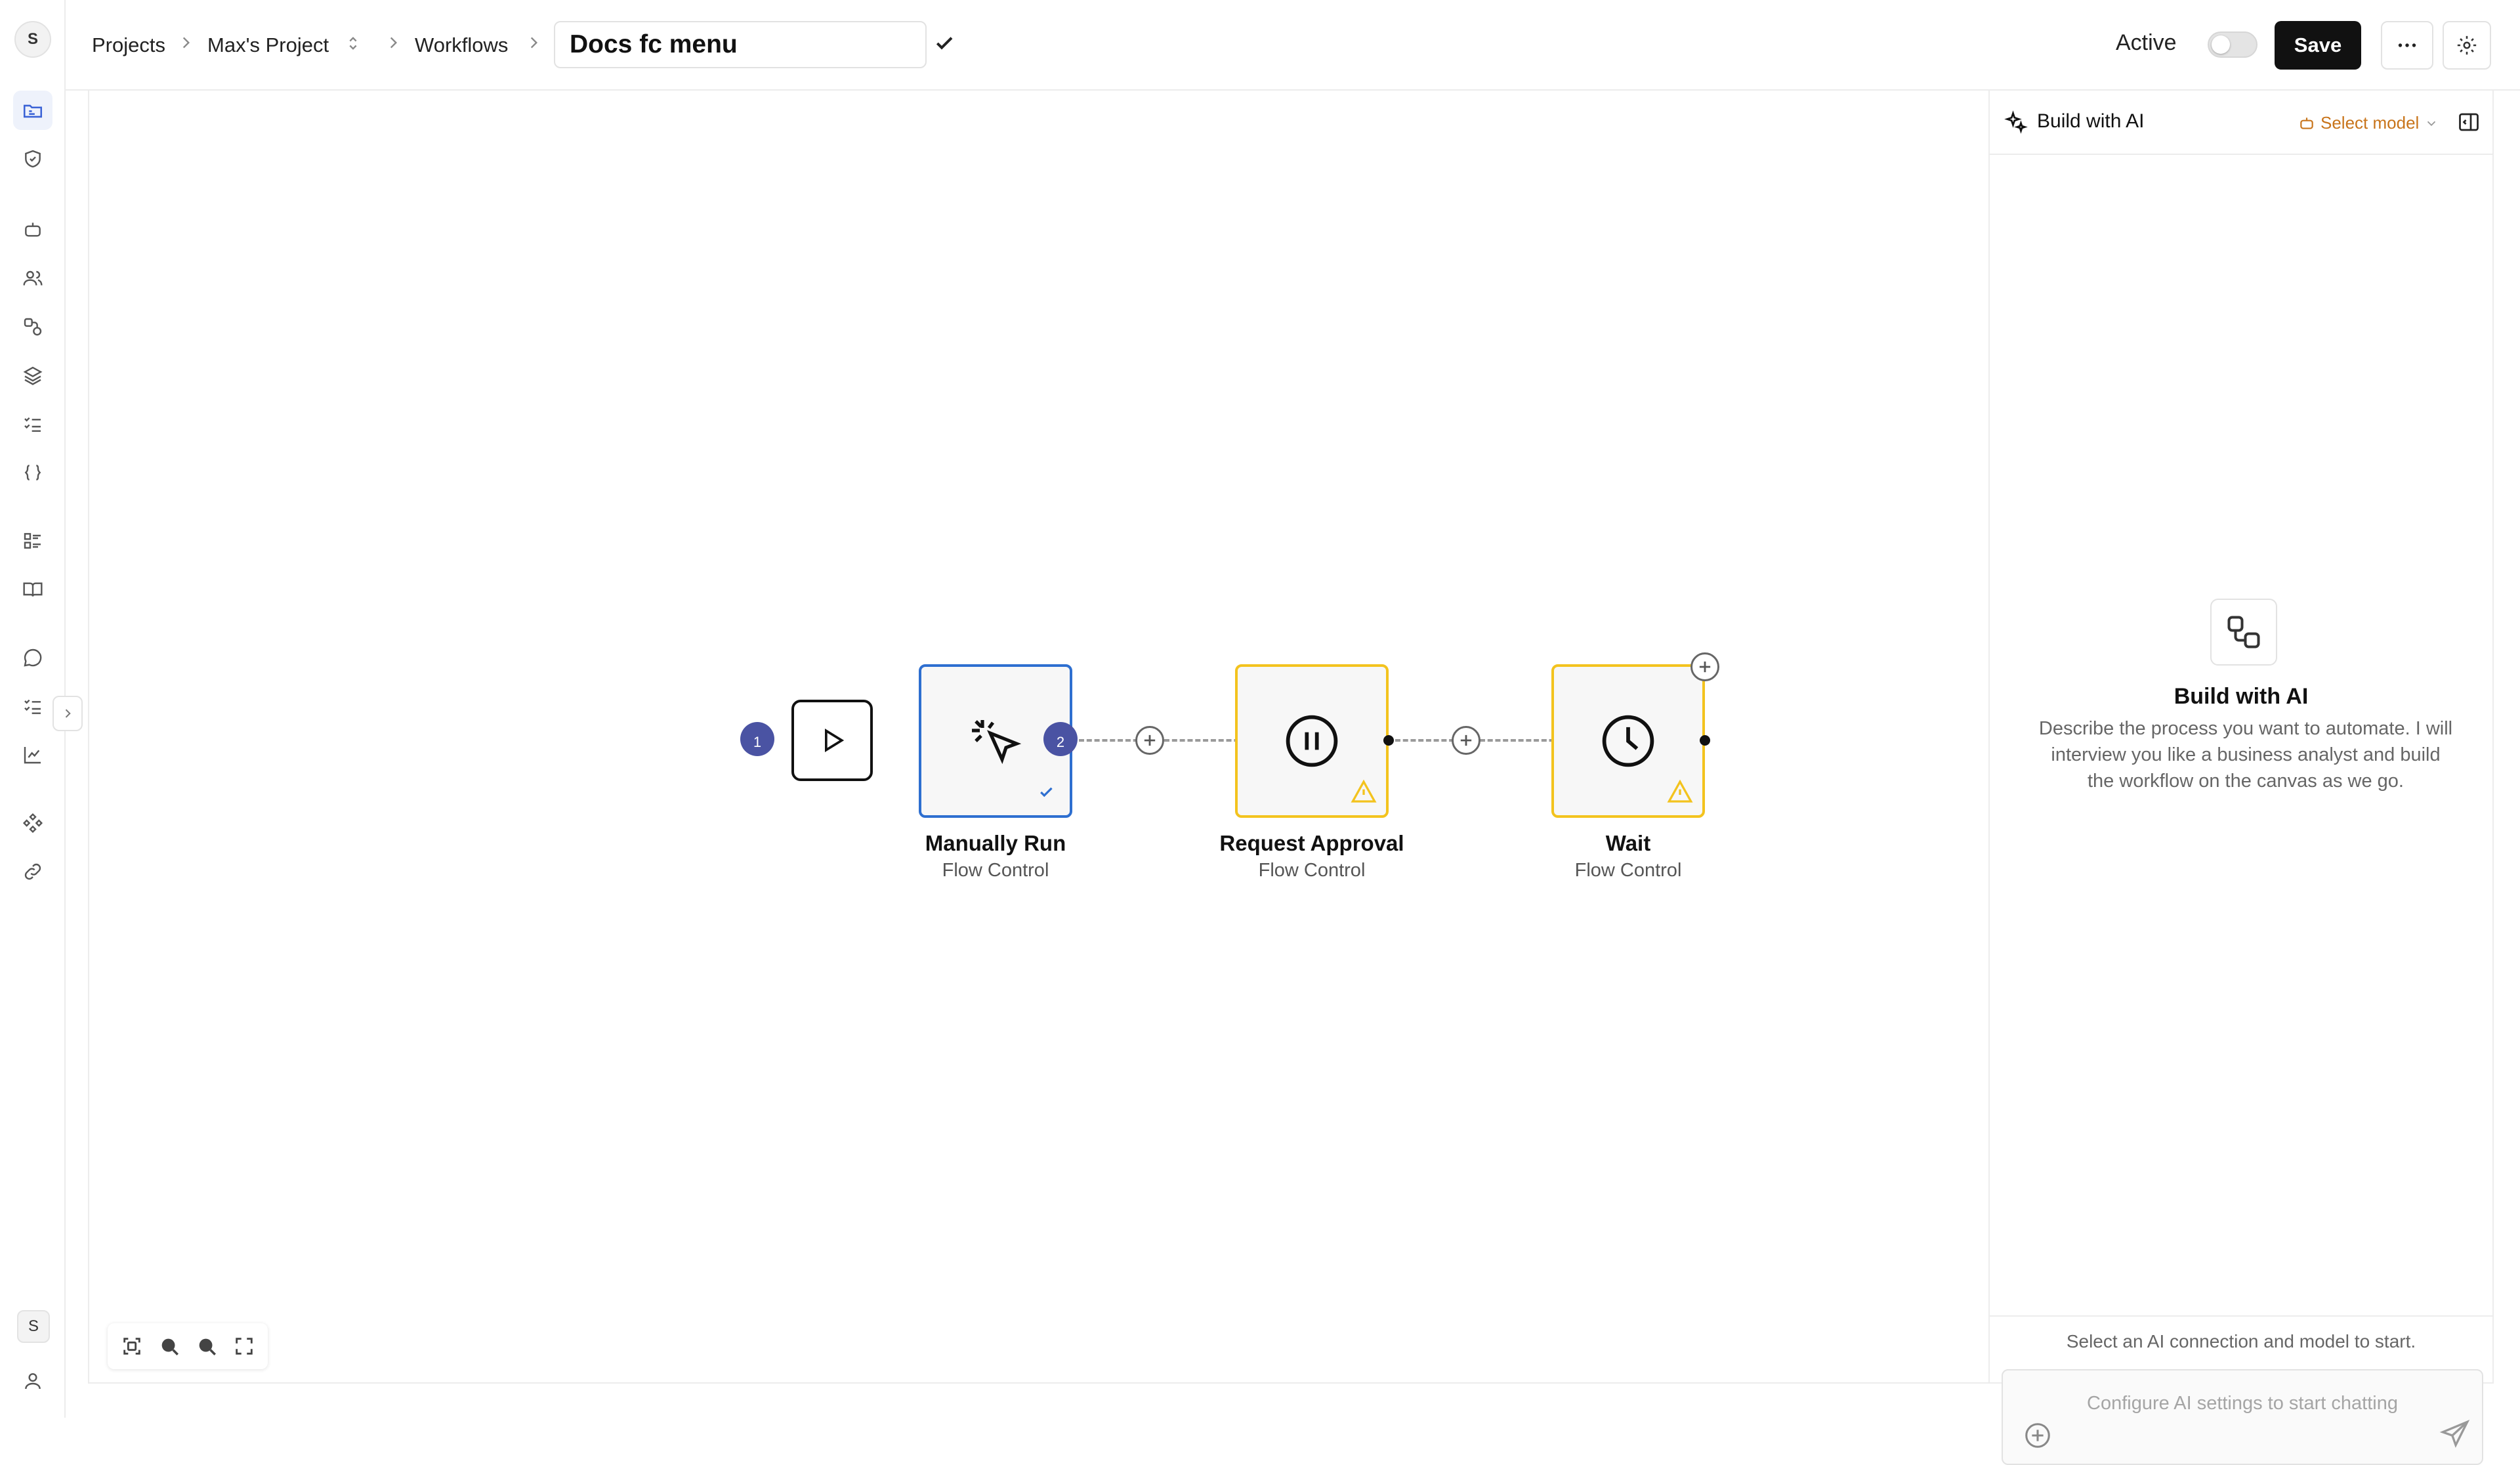 The width and height of the screenshot is (2520, 1465). I want to click on panel-toggle-icon, so click(2469, 122).